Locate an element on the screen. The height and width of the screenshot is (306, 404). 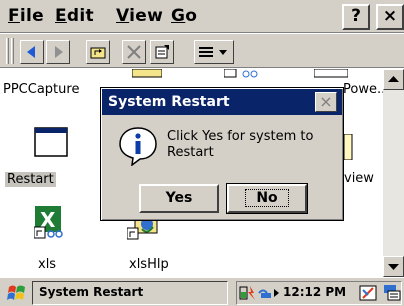
toolbar is located at coordinates (202, 51).